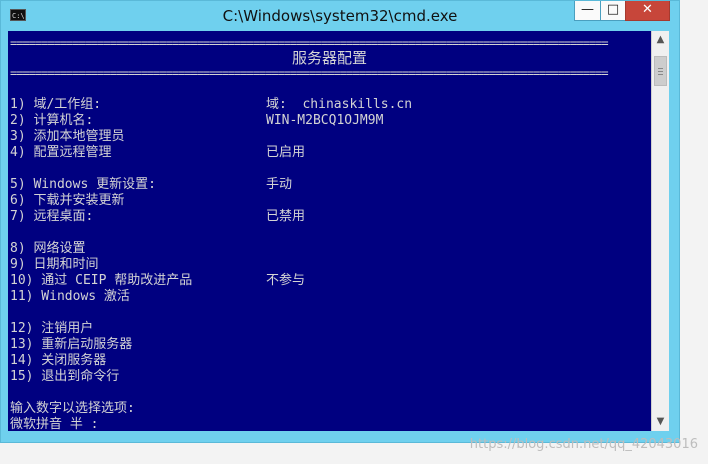 The height and width of the screenshot is (464, 708). What do you see at coordinates (101, 280) in the screenshot?
I see `menu-item-label: 10) 通过 CEIP 帮助改进产品` at bounding box center [101, 280].